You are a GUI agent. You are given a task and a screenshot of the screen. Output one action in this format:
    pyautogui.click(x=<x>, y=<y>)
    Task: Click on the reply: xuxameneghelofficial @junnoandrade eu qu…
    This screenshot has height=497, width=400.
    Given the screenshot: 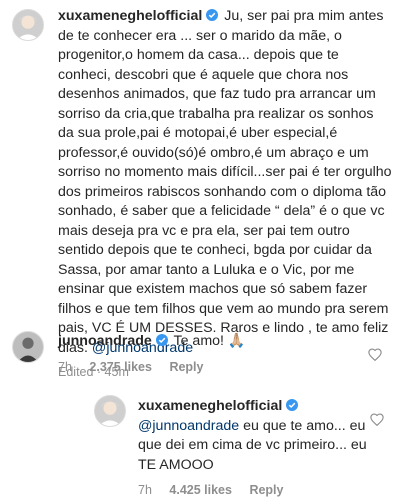 What is the action you would take?
    pyautogui.click(x=253, y=447)
    